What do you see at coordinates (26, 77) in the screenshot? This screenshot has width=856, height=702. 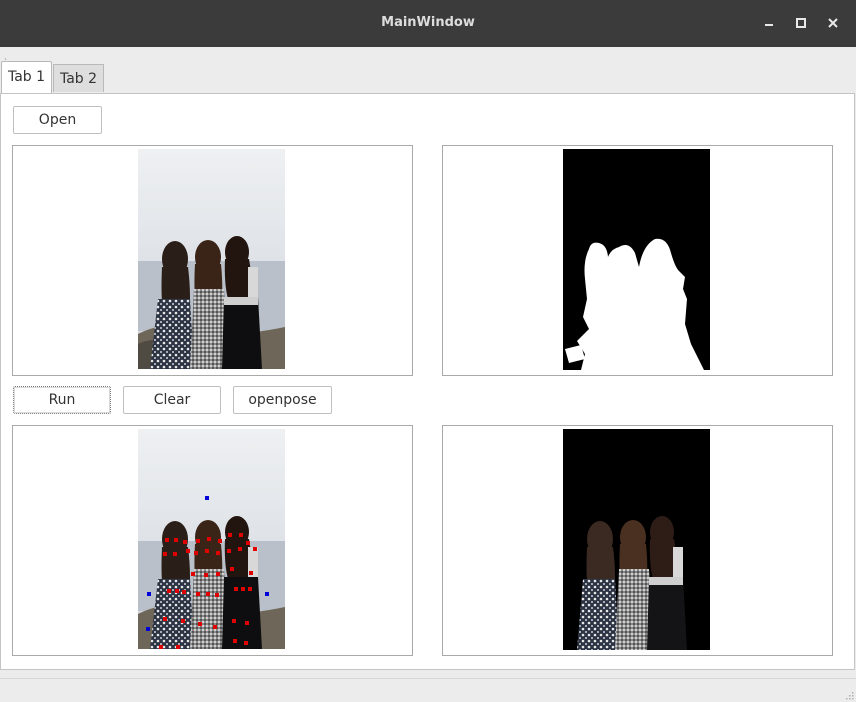 I see `tab-1: Tab 1` at bounding box center [26, 77].